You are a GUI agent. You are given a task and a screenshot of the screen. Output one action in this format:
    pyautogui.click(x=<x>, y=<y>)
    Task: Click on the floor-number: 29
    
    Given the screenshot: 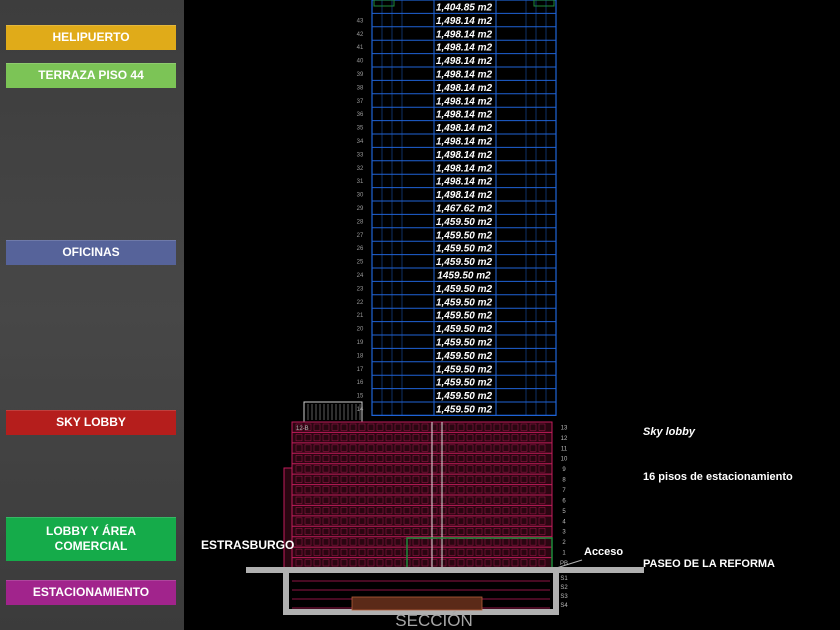 What is the action you would take?
    pyautogui.click(x=360, y=209)
    